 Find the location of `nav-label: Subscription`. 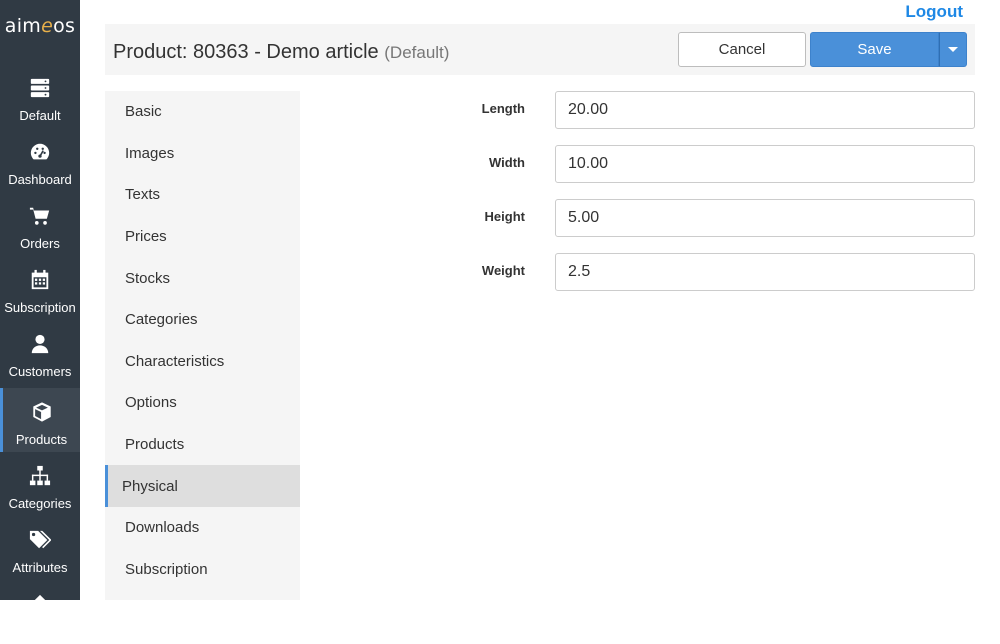

nav-label: Subscription is located at coordinates (40, 307).